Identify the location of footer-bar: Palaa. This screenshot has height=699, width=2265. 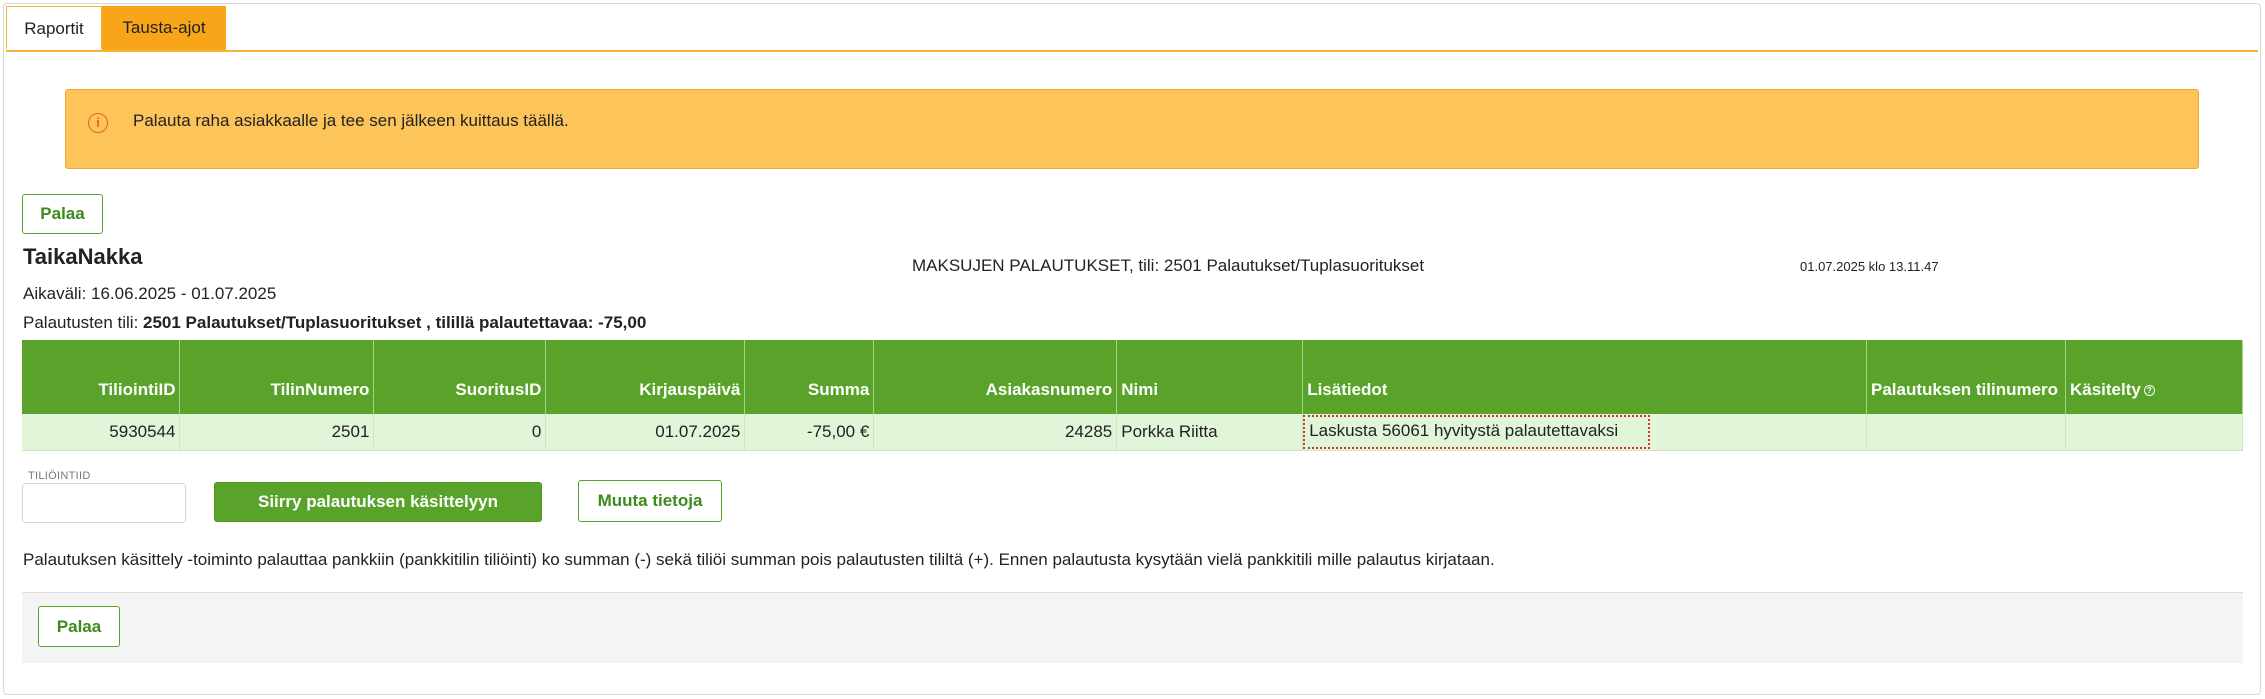
(1132, 627).